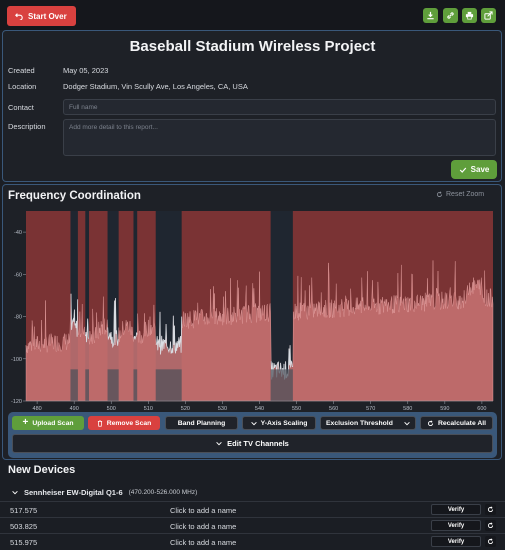 The image size is (505, 550). Describe the element at coordinates (18, 318) in the screenshot. I see `y-tick-label: -80` at that location.